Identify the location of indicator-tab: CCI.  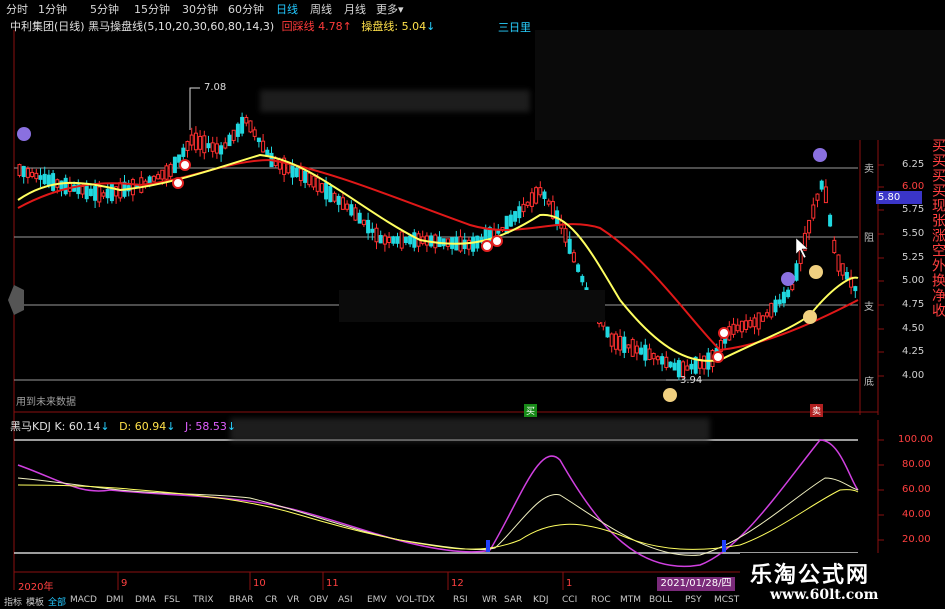
(569, 600).